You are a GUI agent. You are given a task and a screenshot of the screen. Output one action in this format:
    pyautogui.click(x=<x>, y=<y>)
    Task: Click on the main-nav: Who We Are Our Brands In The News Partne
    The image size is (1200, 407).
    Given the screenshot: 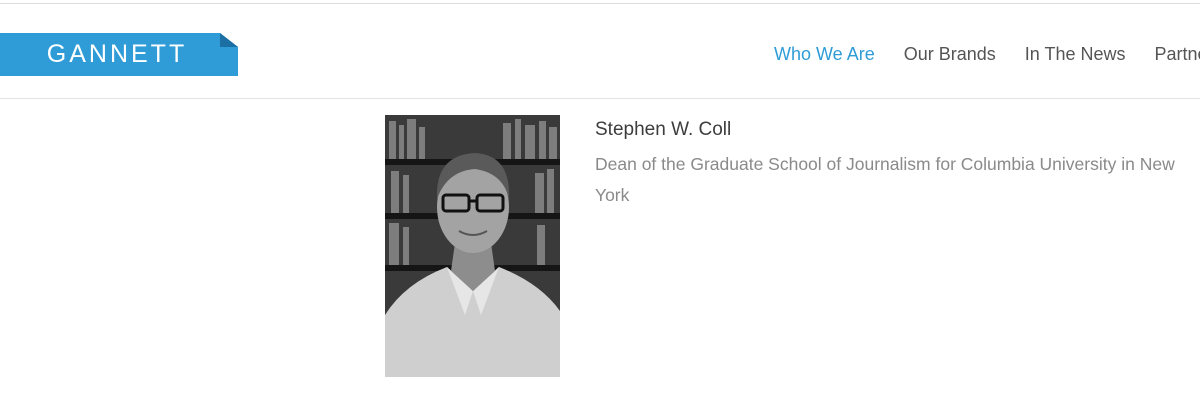 What is the action you would take?
    pyautogui.click(x=980, y=54)
    